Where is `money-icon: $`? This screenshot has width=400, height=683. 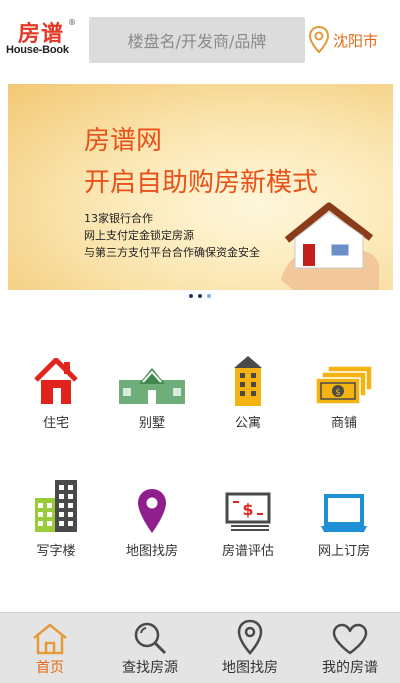
money-icon: $ is located at coordinates (344, 385).